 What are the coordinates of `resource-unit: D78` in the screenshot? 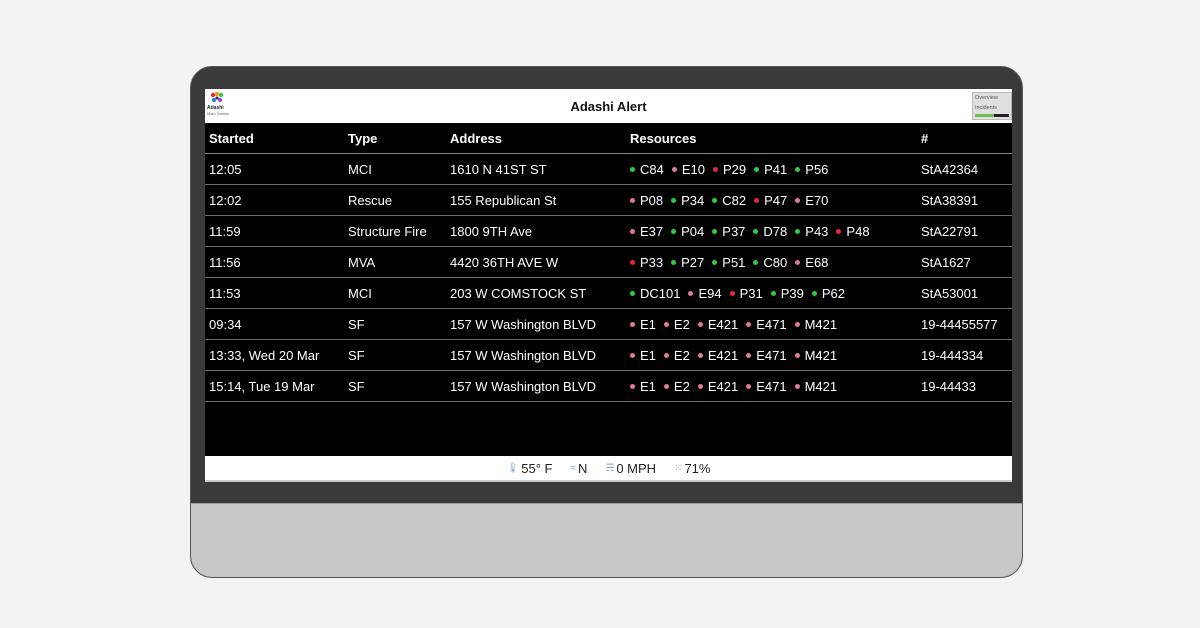 It's located at (770, 231).